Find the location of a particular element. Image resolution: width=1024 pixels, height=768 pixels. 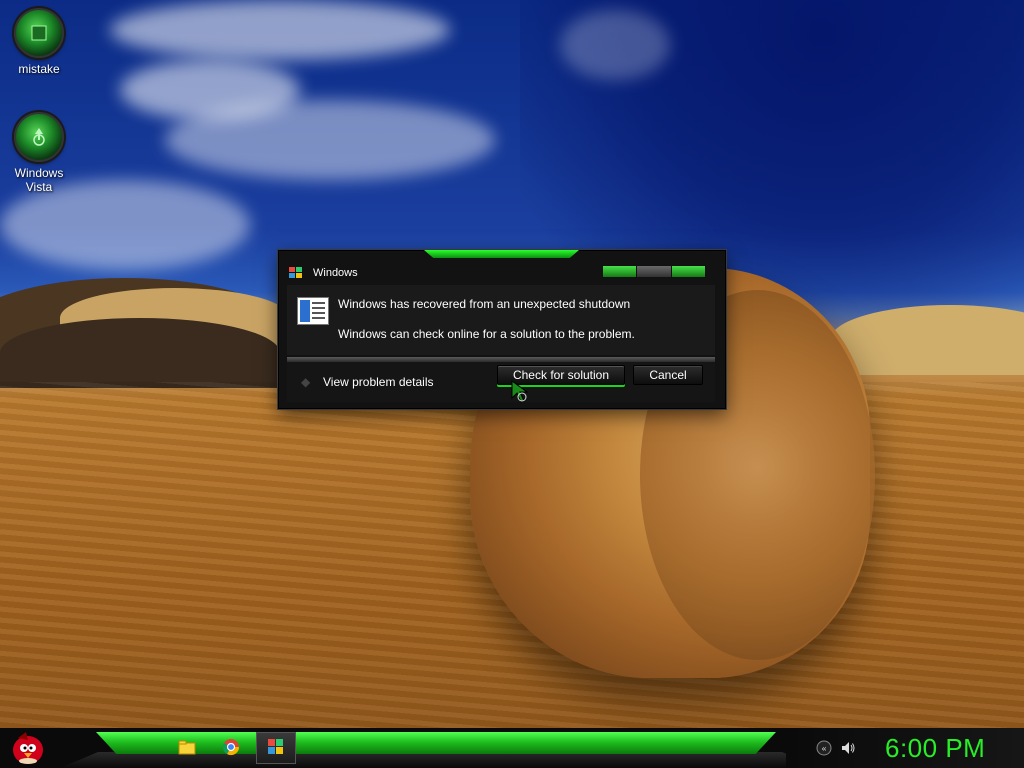

taskbar-button-windows-dialog is located at coordinates (276, 748).